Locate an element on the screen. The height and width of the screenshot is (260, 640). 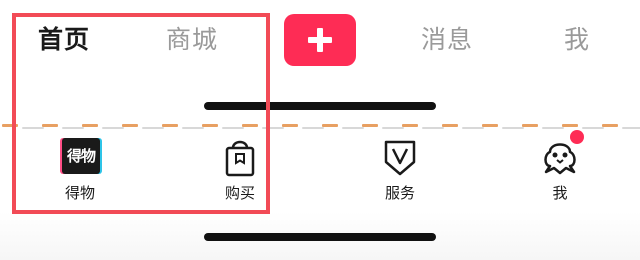
nav-label-me: 我 is located at coordinates (560, 193).